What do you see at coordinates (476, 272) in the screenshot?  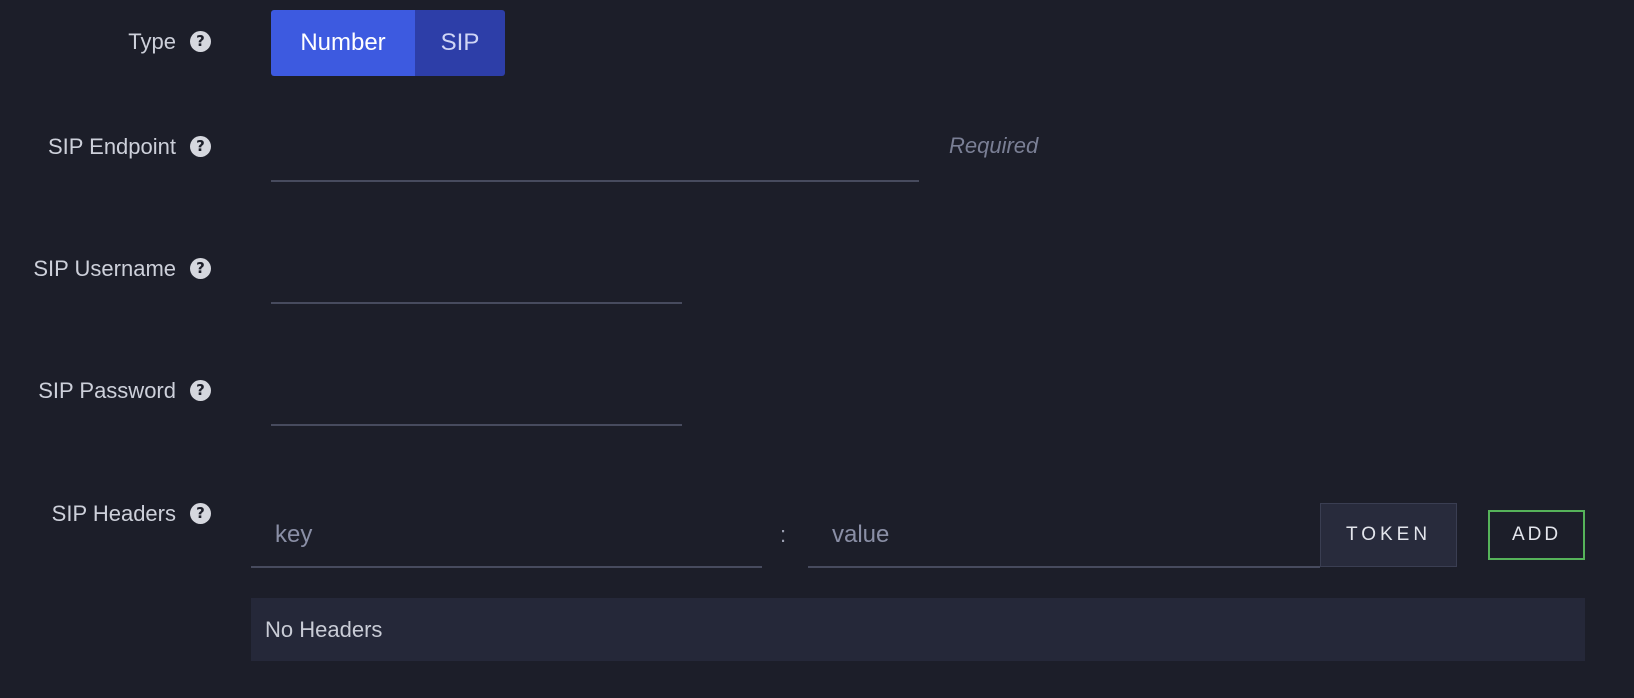 I see `sip-username-input` at bounding box center [476, 272].